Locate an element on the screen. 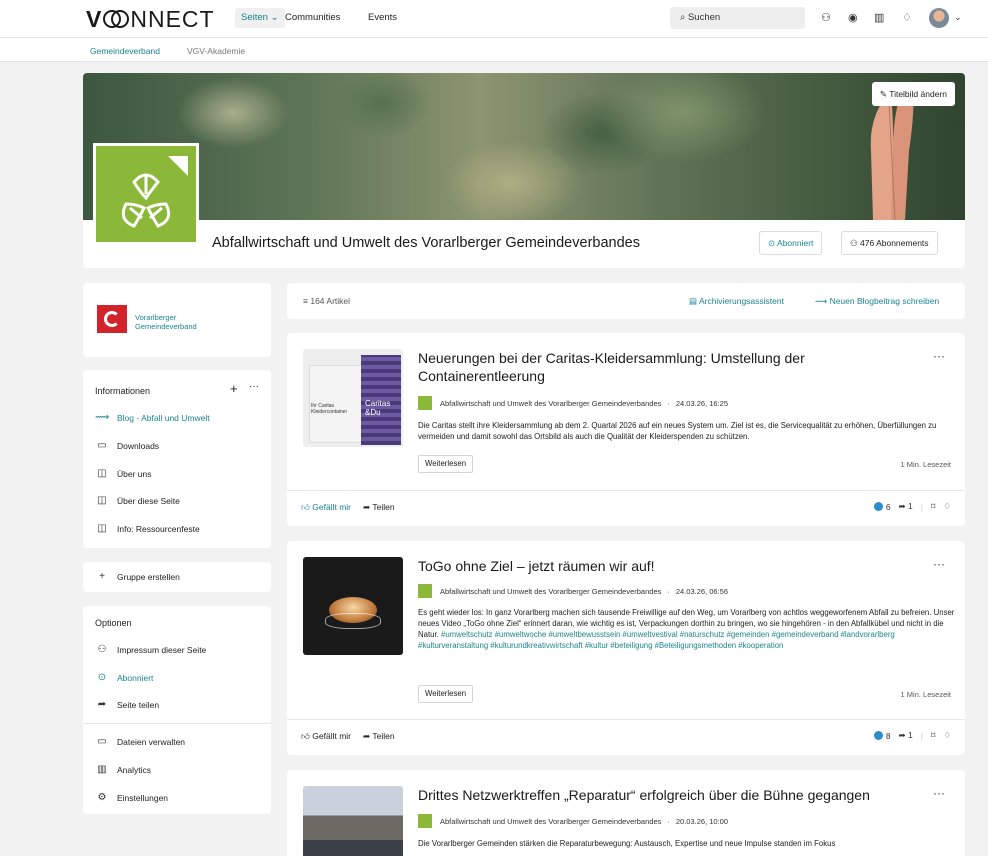 The width and height of the screenshot is (988, 856). post-title: ToGo ohne Ziel – jetzt räumen wir auf! is located at coordinates (628, 566).